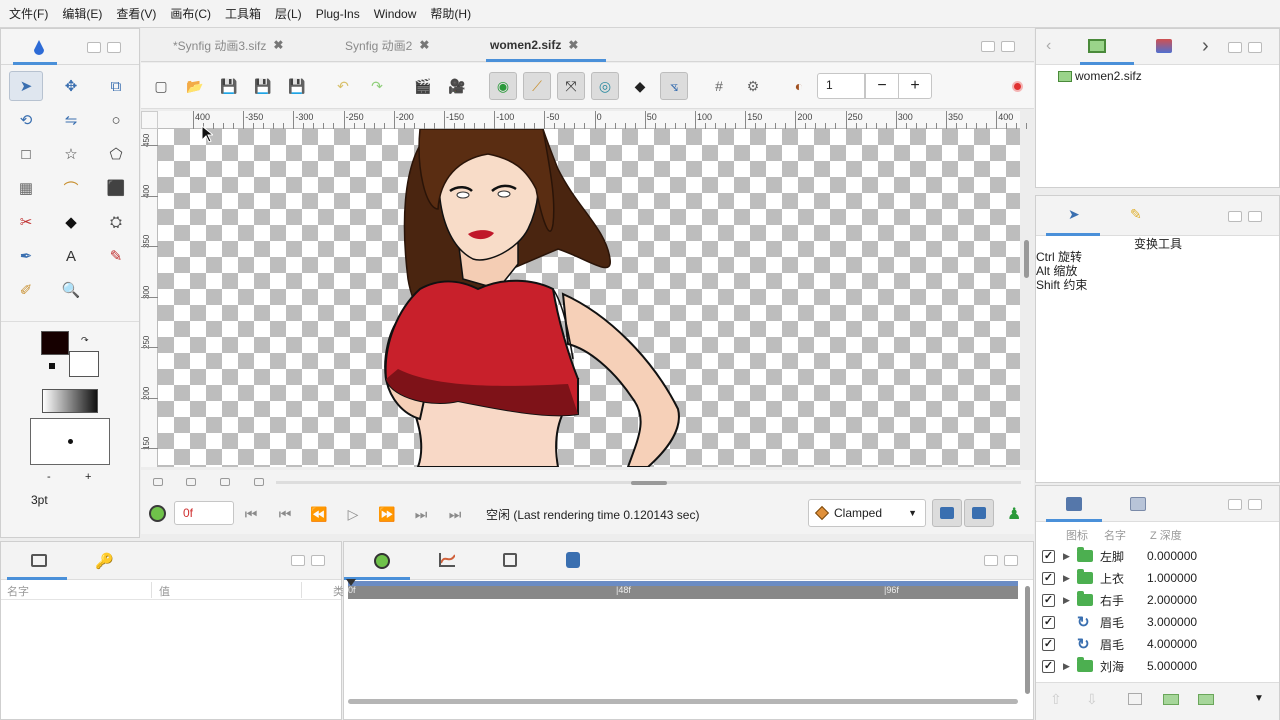 Image resolution: width=1280 pixels, height=720 pixels. What do you see at coordinates (26, 222) in the screenshot?
I see `cutout-tool-button: ✂` at bounding box center [26, 222].